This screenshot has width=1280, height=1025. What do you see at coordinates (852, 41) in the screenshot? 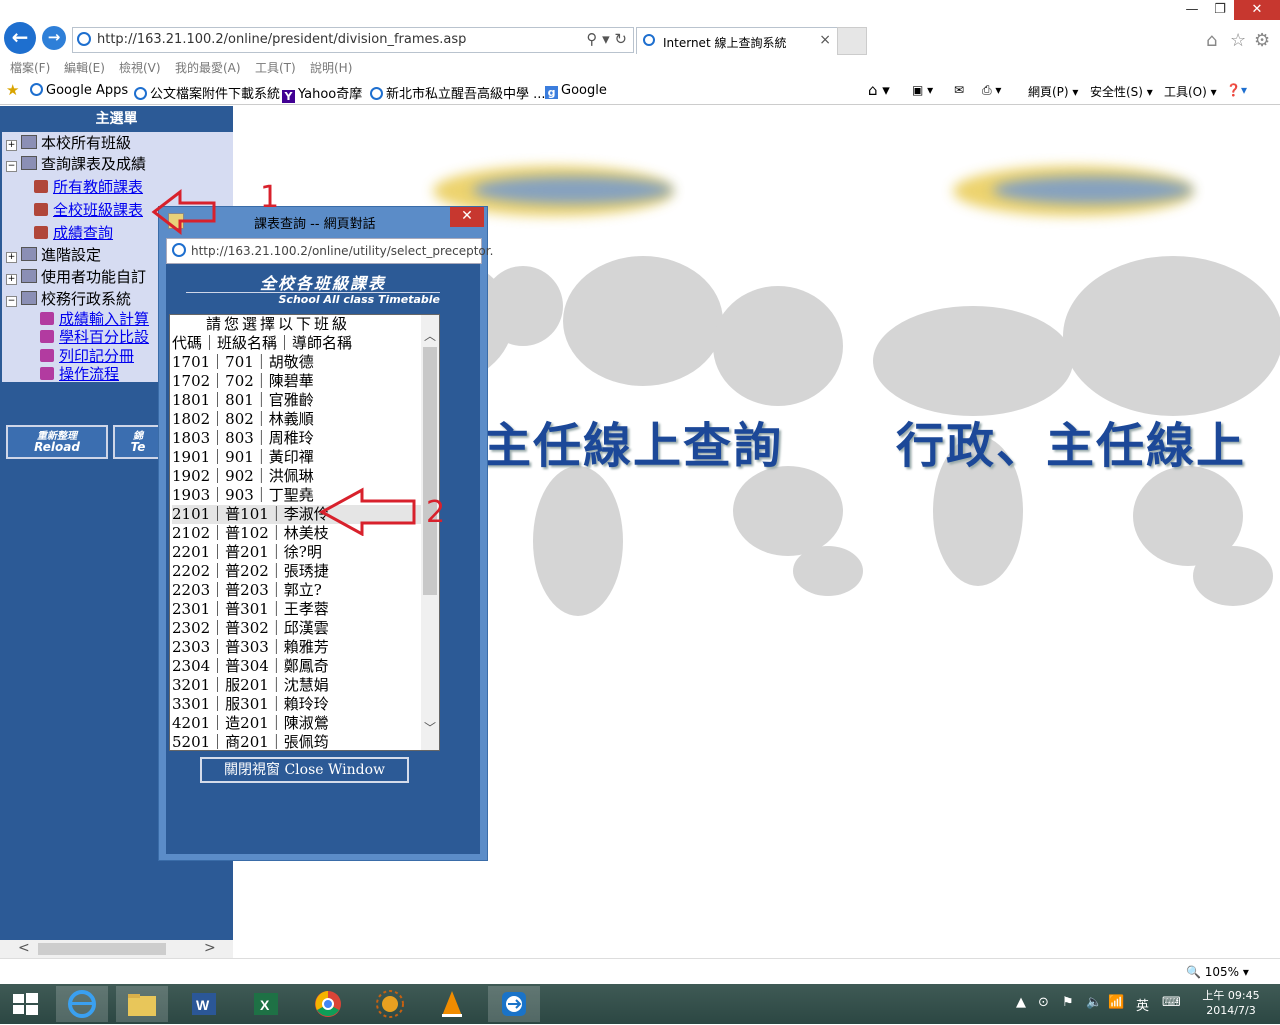
I see `new-tab-button` at bounding box center [852, 41].